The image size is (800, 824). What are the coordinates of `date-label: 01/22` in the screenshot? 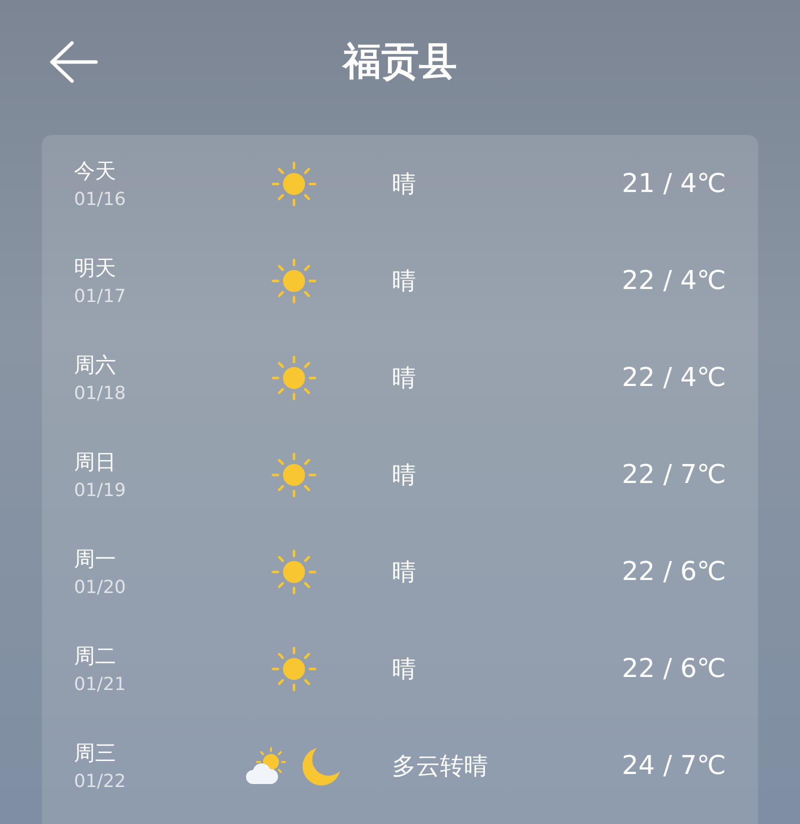 It's located at (100, 781).